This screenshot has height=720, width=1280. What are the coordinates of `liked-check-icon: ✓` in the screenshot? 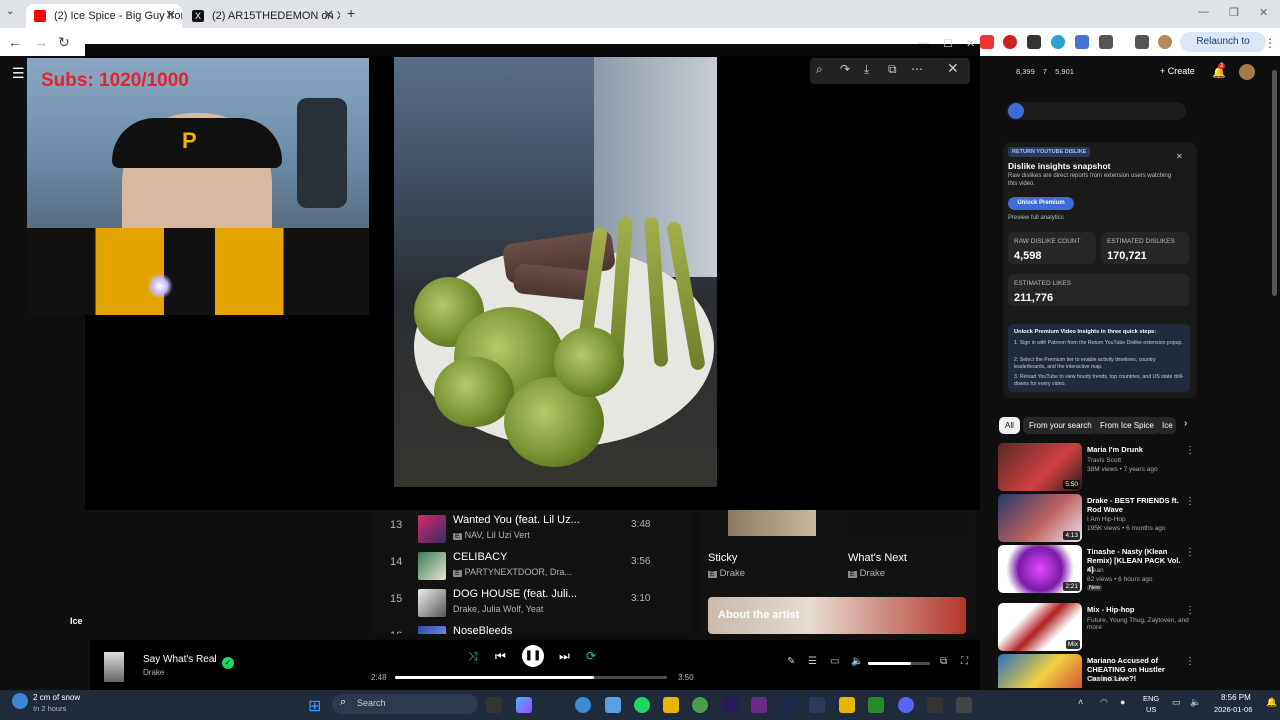 It's located at (228, 663).